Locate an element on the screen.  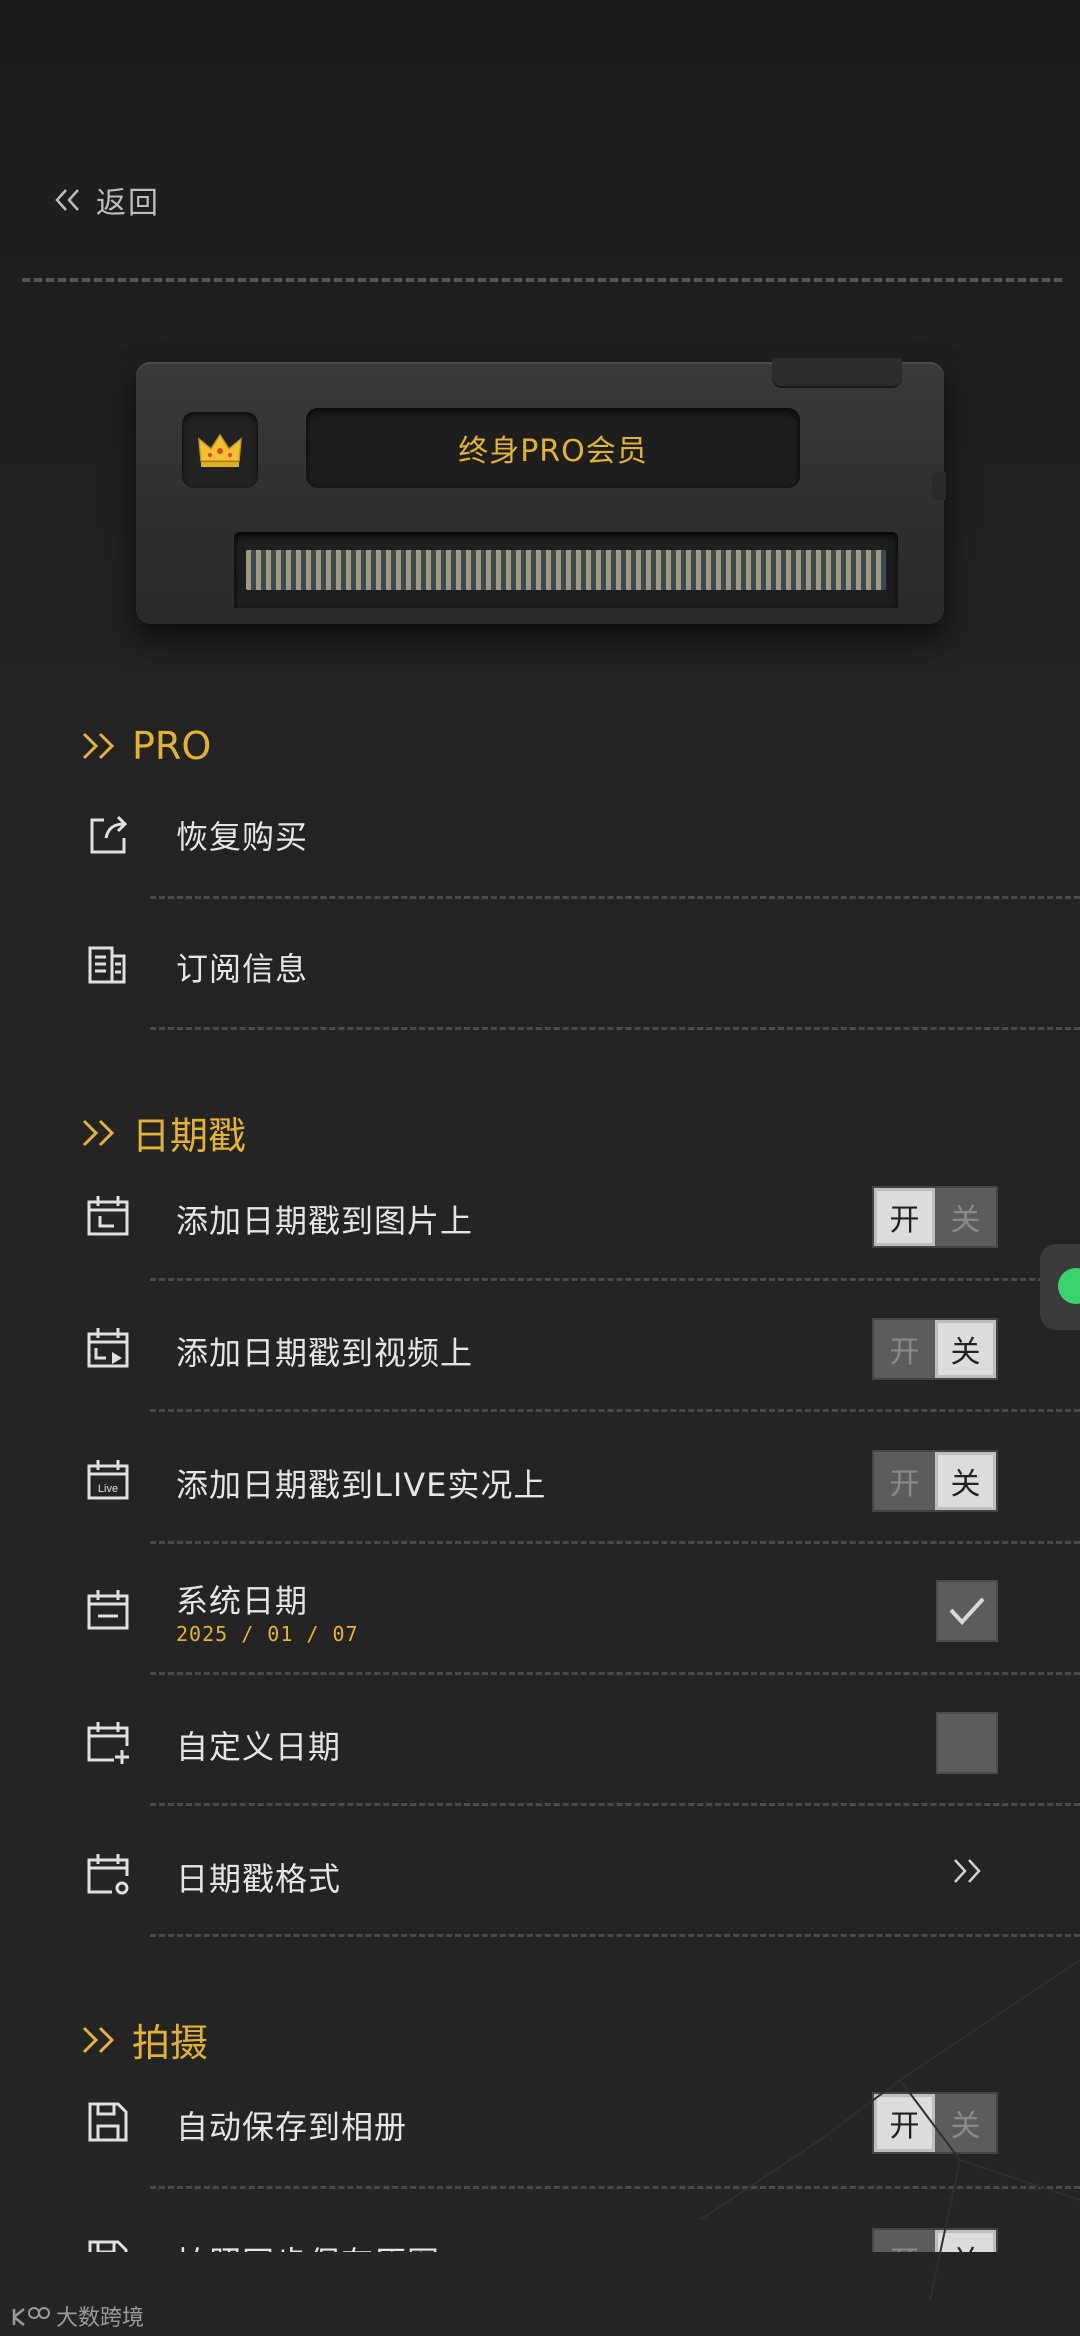
back-button: 返回 is located at coordinates (106, 200).